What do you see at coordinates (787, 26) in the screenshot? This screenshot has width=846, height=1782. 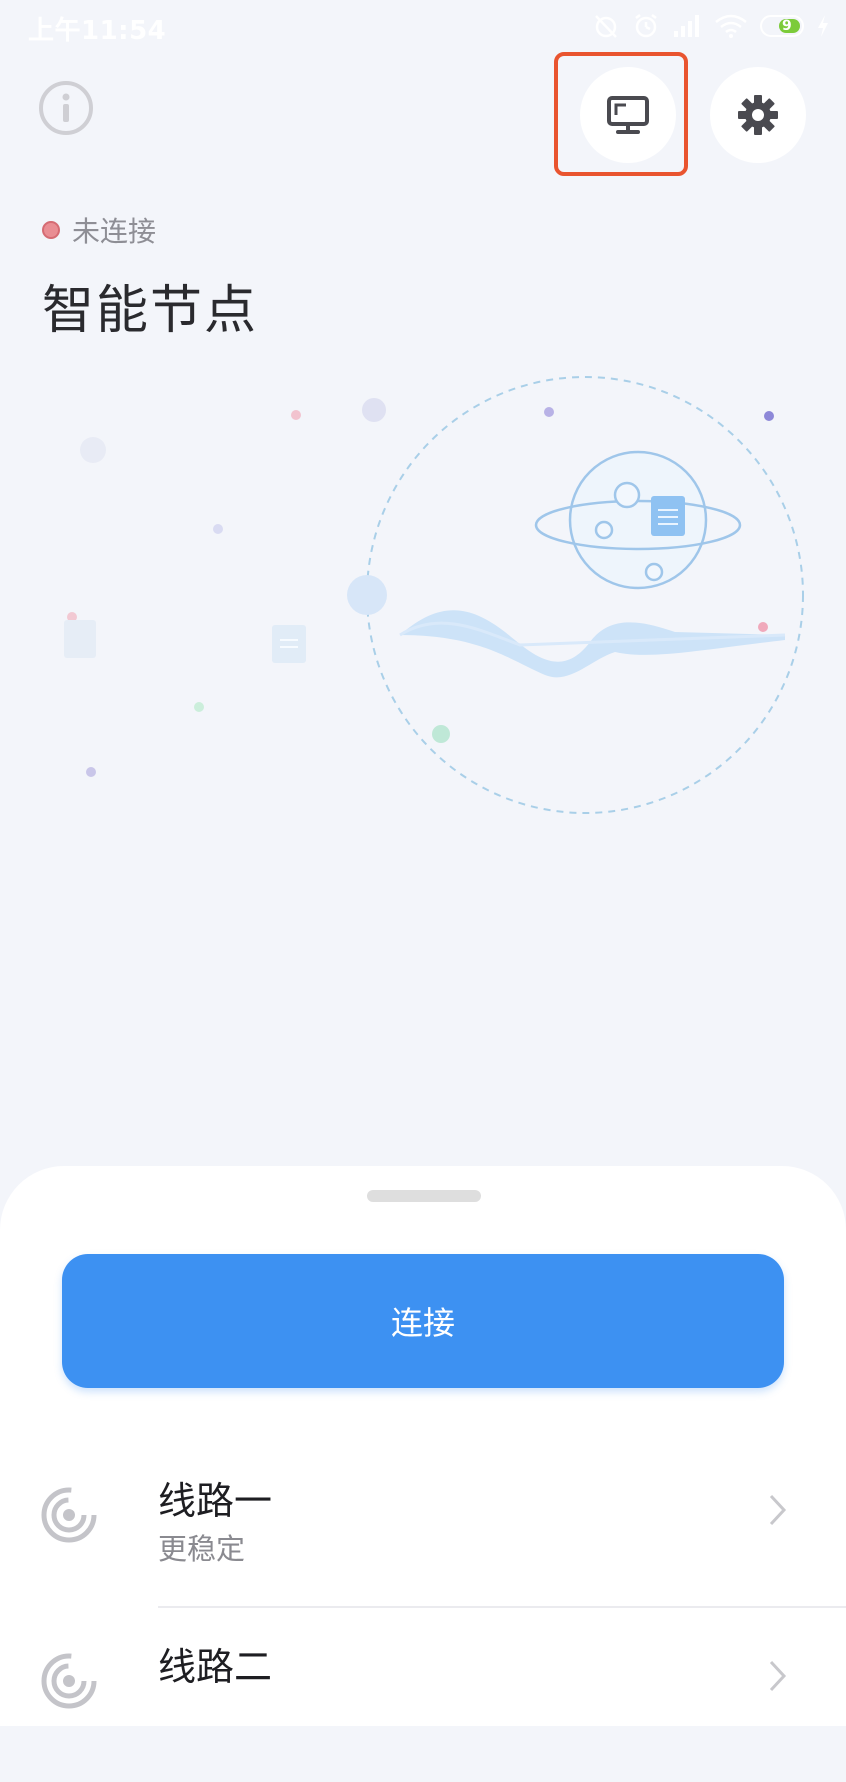 I see `battery-level: 9` at bounding box center [787, 26].